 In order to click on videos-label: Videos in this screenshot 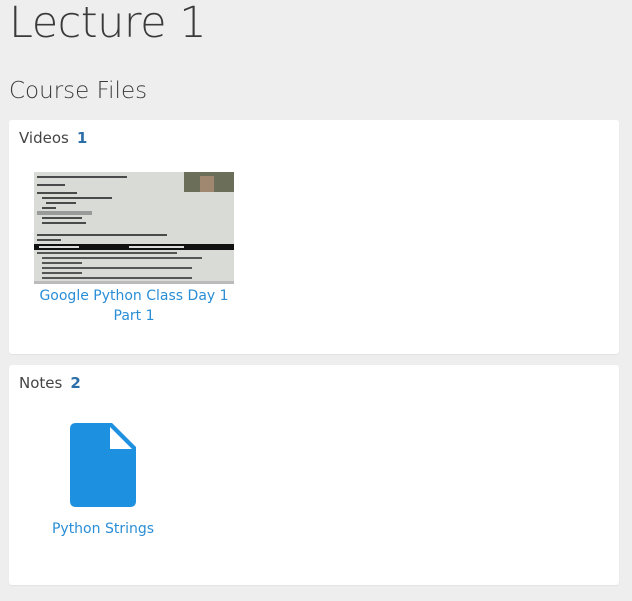, I will do `click(44, 138)`.